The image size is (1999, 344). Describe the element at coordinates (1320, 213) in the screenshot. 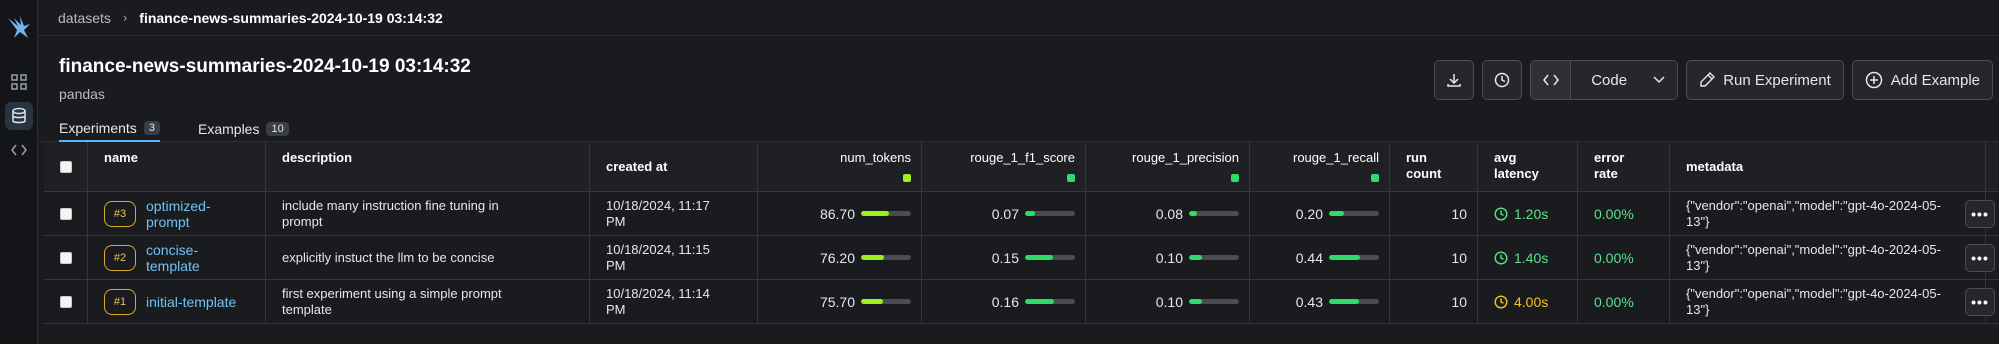

I see `rouge-recall-cell: 0.20` at that location.